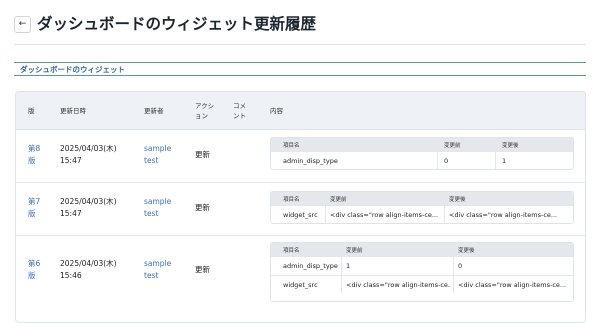 This screenshot has width=600, height=323. I want to click on header-divider, so click(300, 44).